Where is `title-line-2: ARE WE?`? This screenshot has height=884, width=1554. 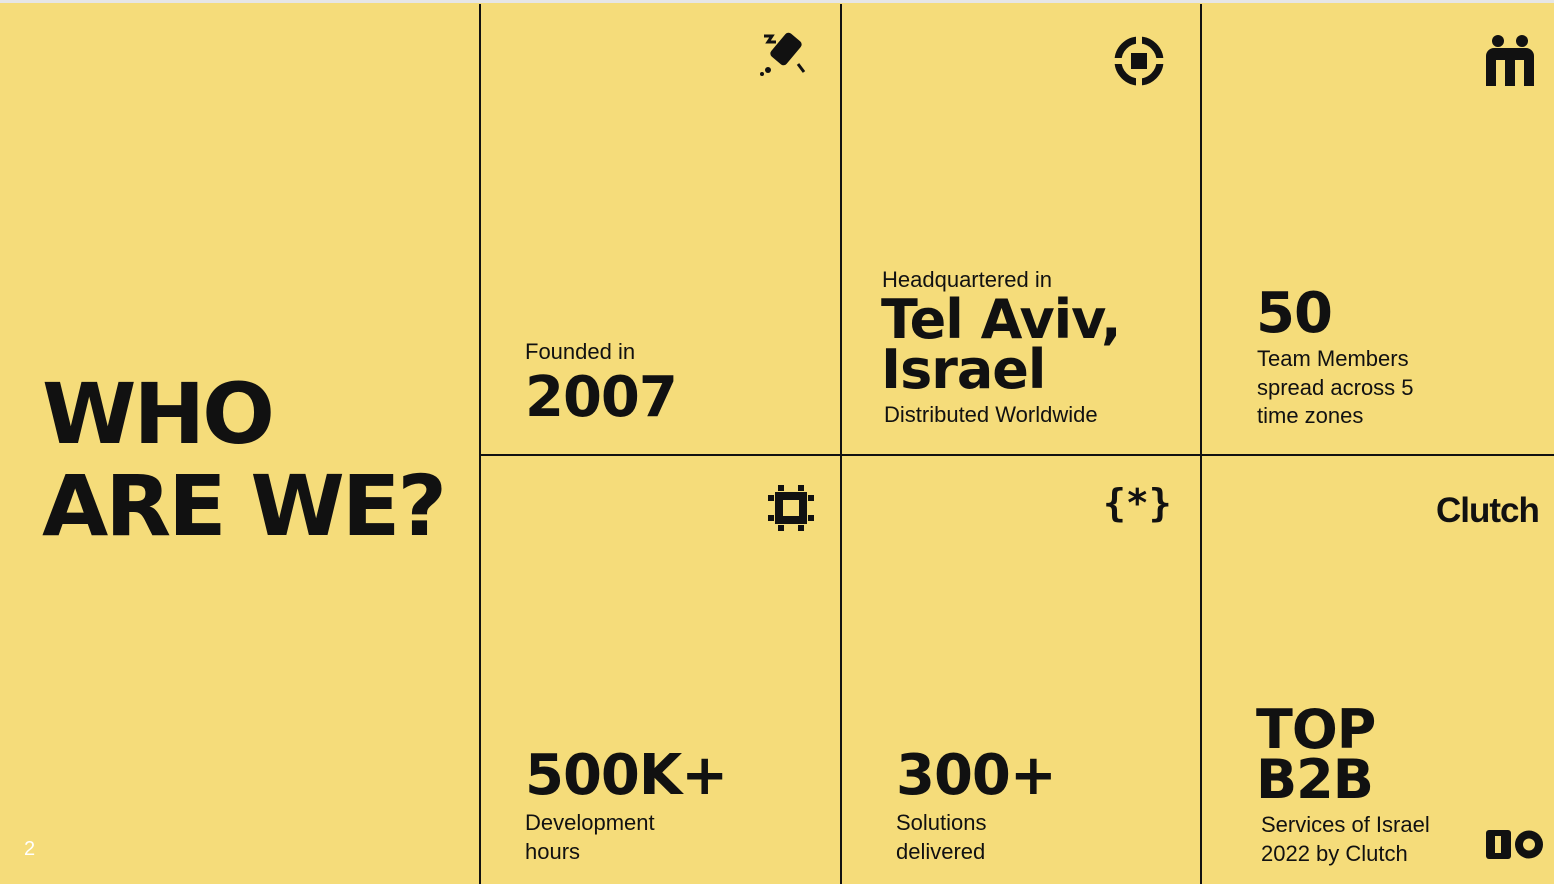
title-line-2: ARE WE? is located at coordinates (244, 506).